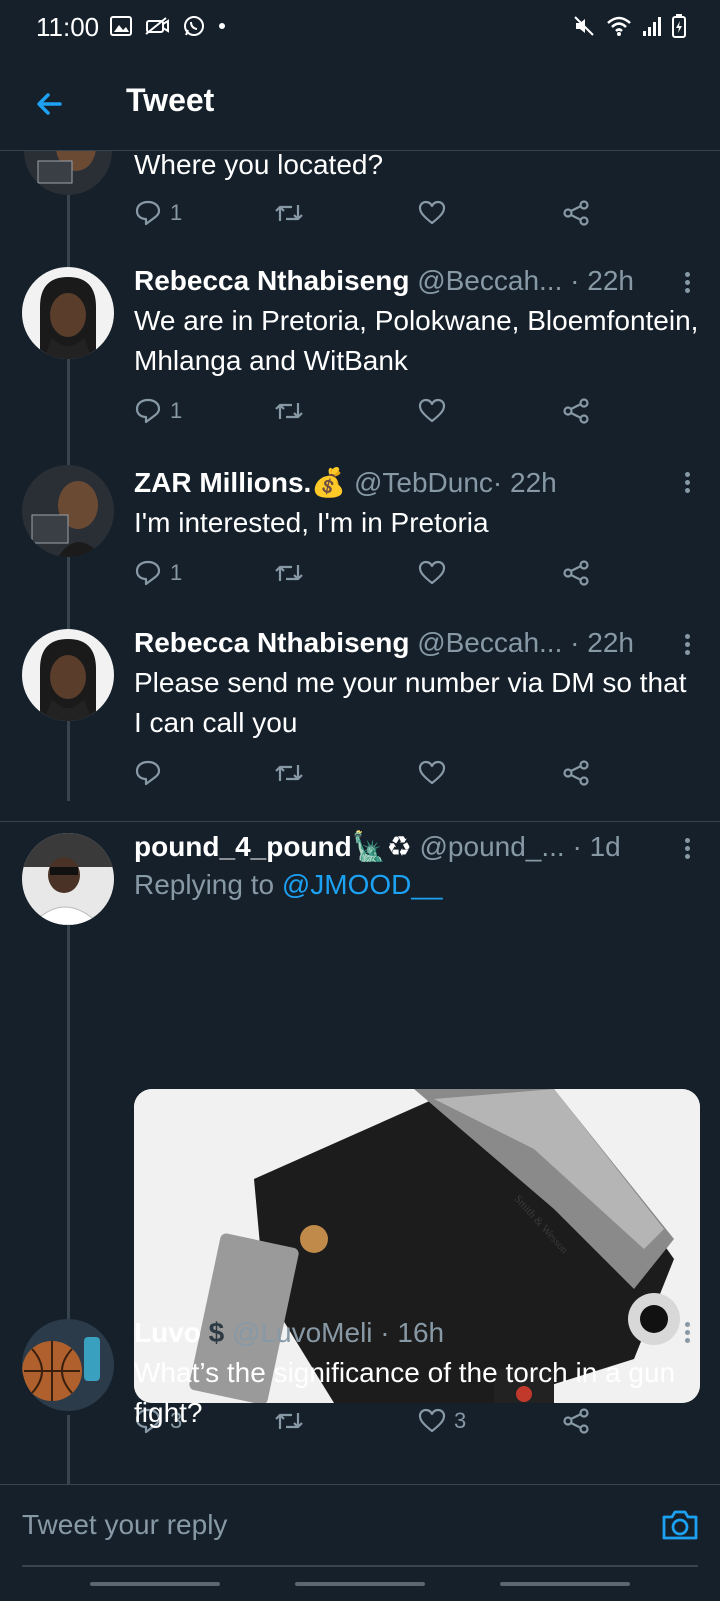  I want to click on back-arrow-icon, so click(50, 104).